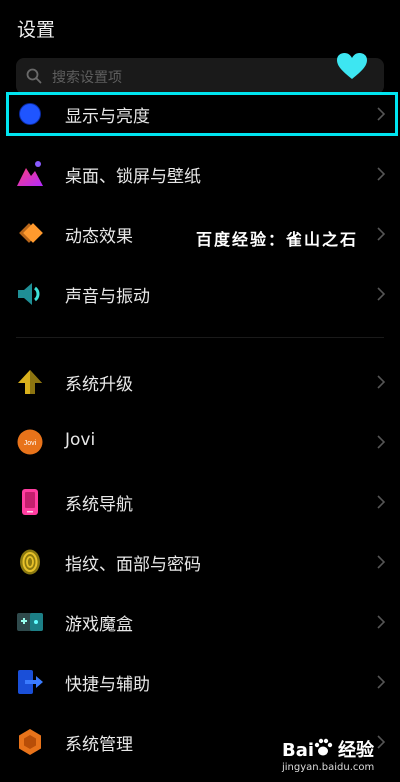 This screenshot has height=782, width=400. Describe the element at coordinates (328, 767) in the screenshot. I see `brand-url: jingyan.baidu.com` at that location.